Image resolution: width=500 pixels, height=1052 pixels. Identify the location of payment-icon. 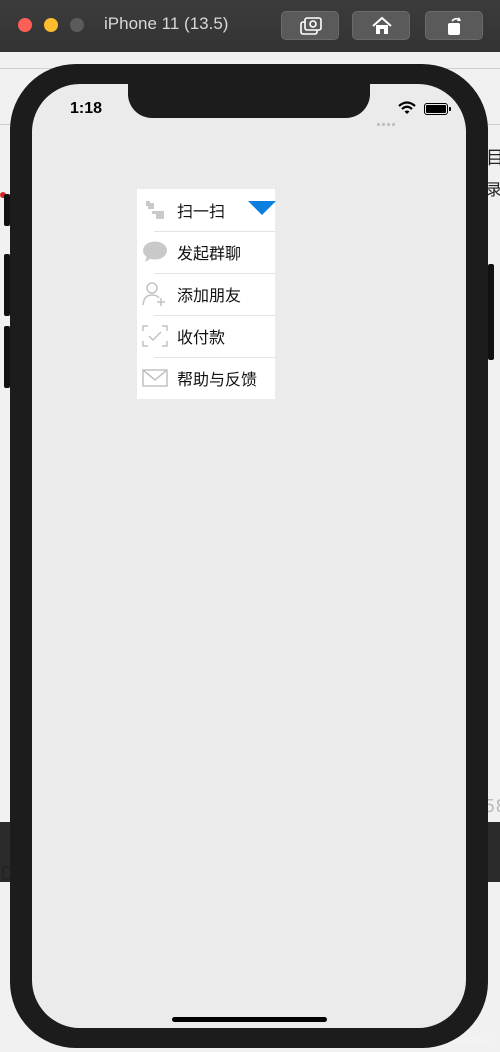
(155, 336).